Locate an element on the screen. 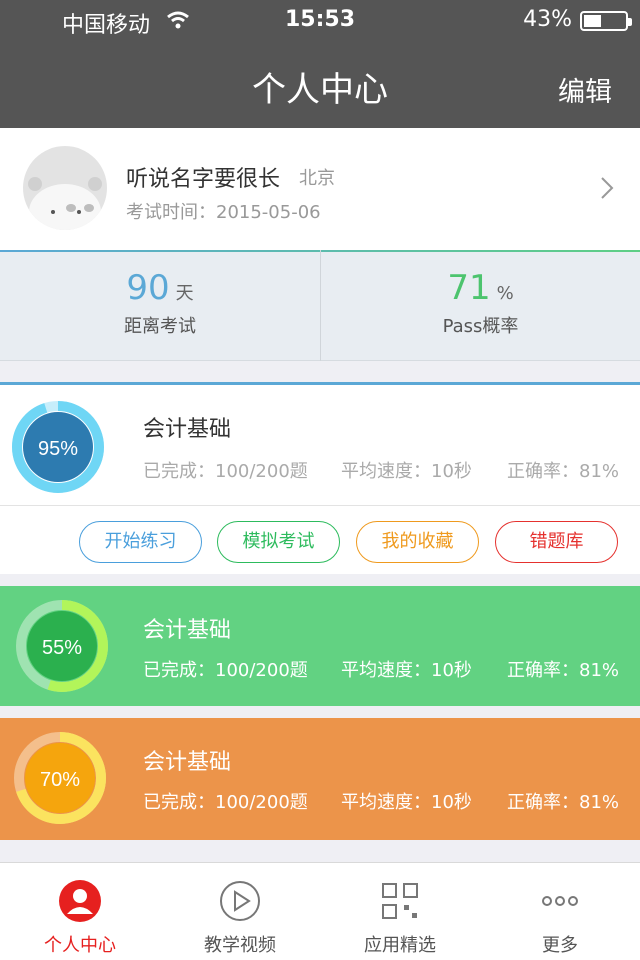 This screenshot has height=960, width=640. exam-date: 考试时间：2015-05-06 is located at coordinates (223, 212).